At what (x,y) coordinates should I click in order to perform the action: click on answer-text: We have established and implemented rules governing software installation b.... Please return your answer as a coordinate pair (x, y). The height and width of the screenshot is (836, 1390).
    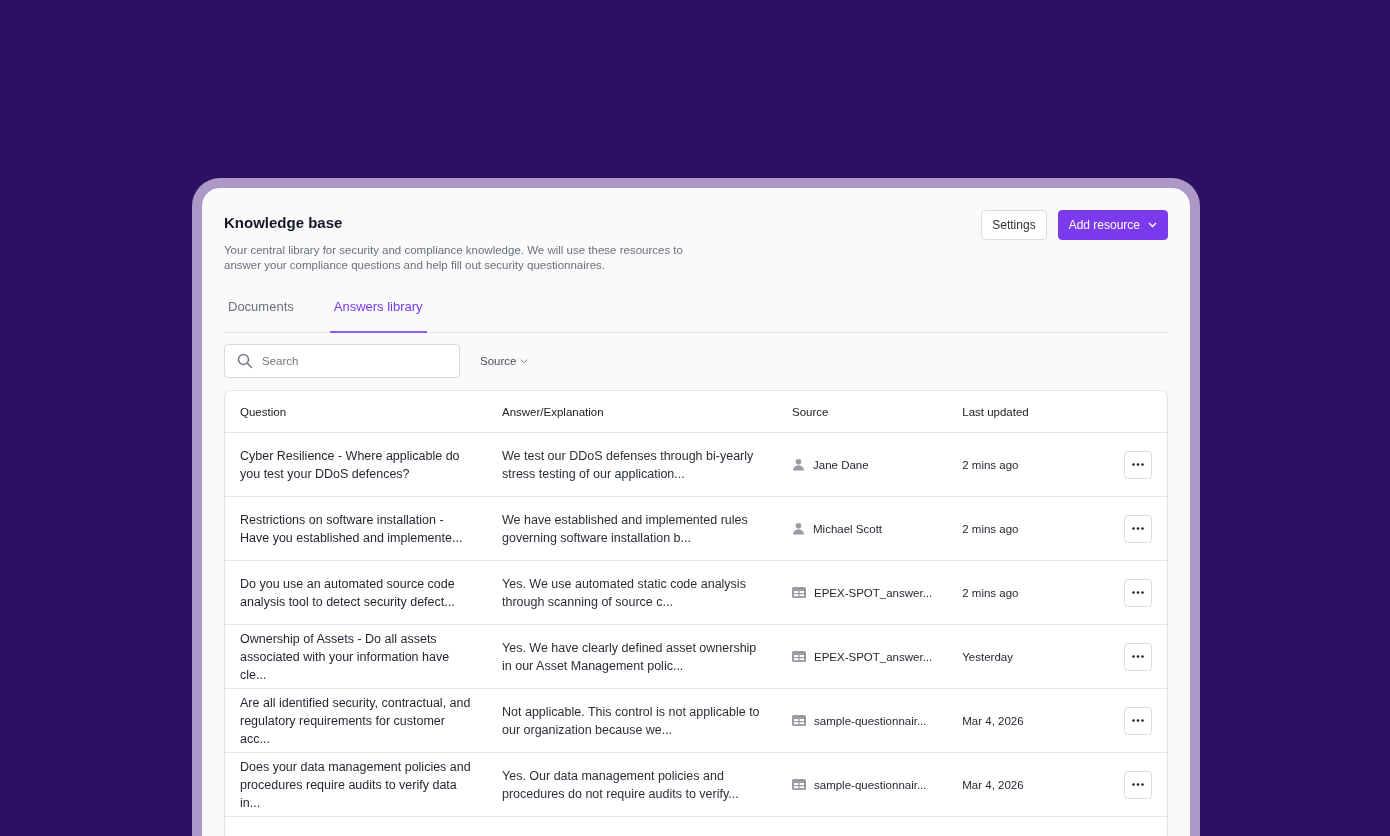
    Looking at the image, I should click on (625, 528).